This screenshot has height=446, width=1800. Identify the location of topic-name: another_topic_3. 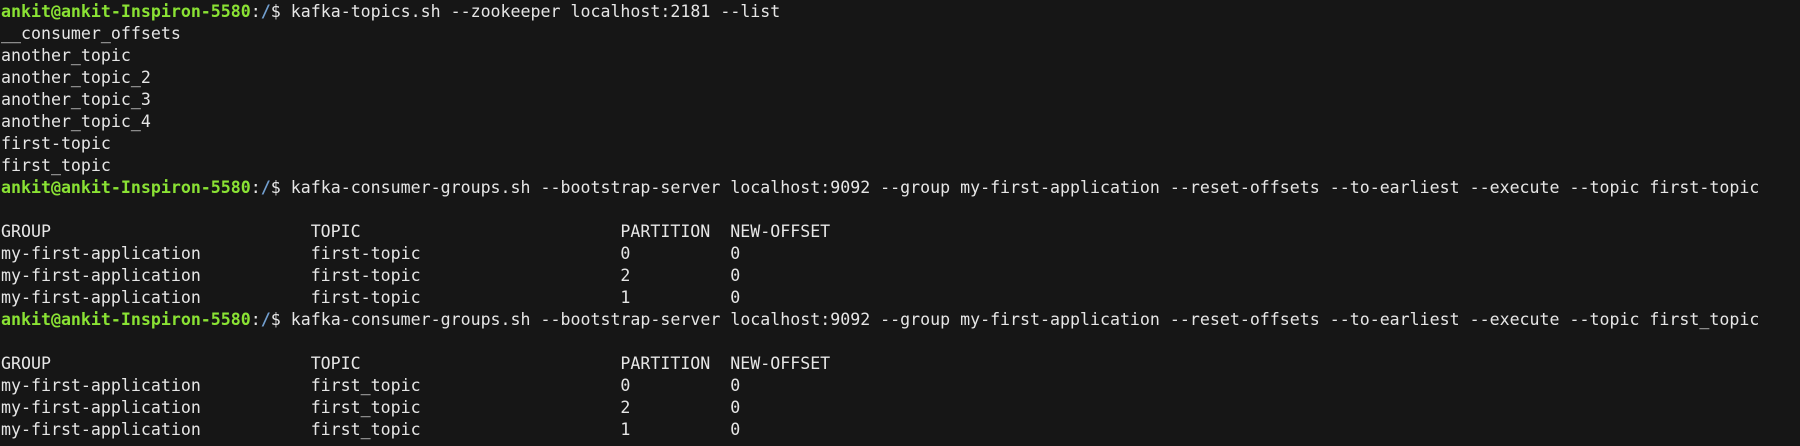
(76, 99).